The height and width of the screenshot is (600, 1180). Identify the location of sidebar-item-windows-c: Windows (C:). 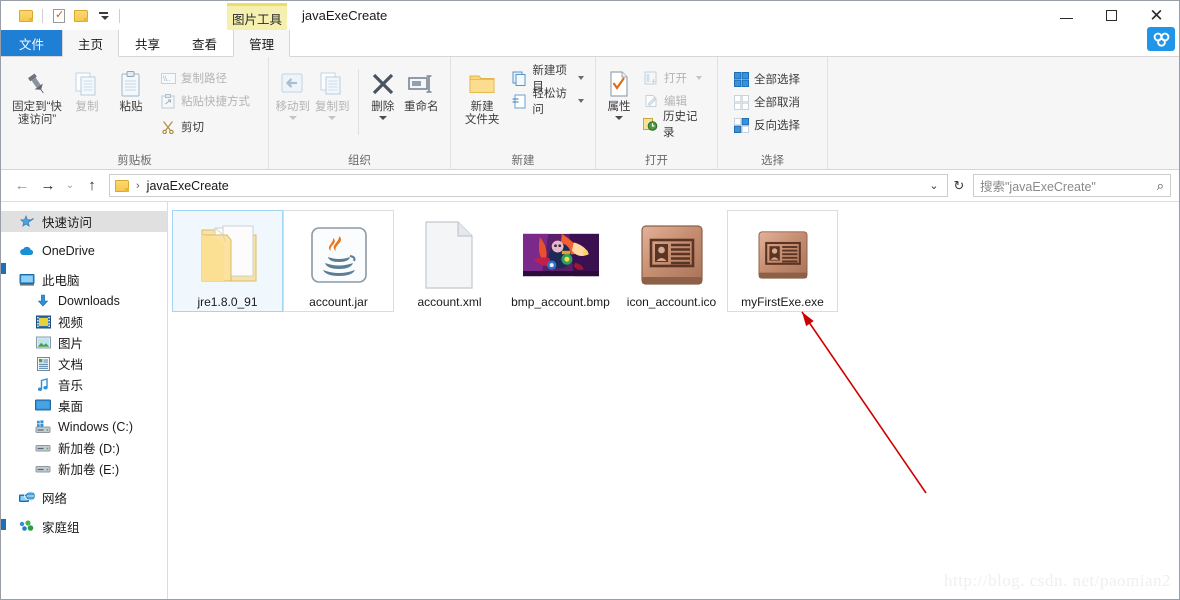
(84, 426).